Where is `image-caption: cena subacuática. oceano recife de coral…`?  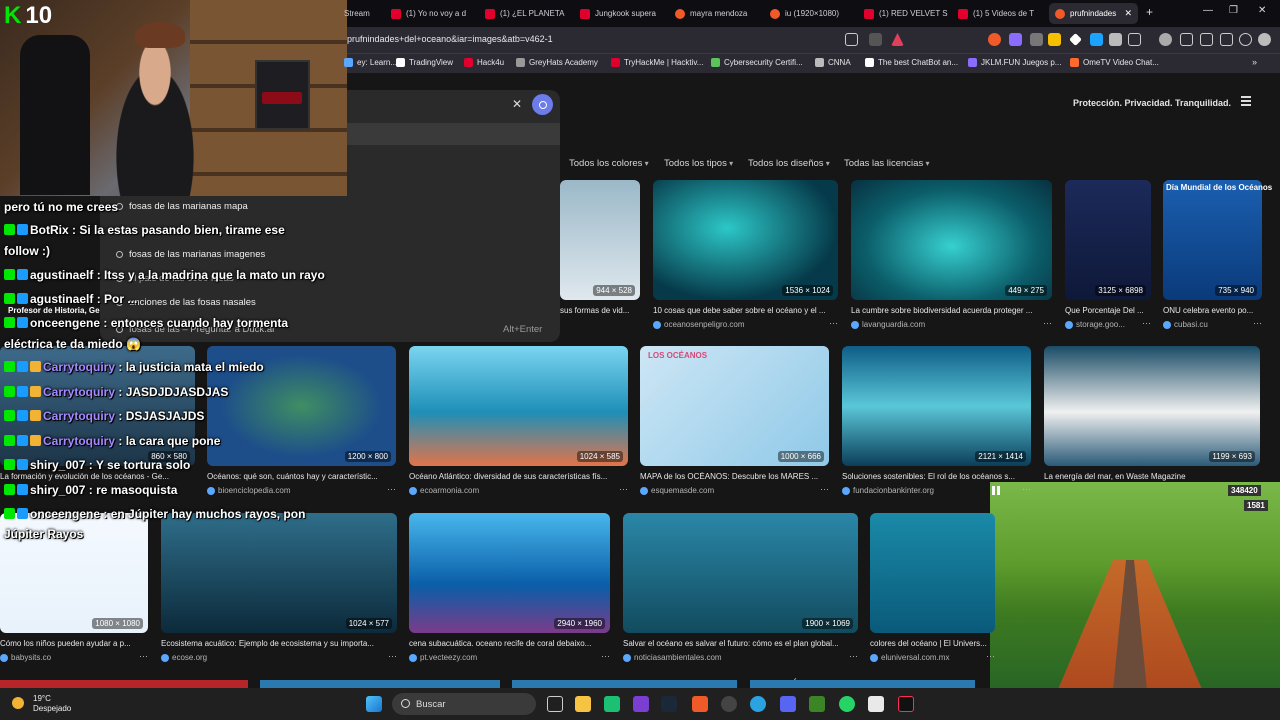
image-caption: cena subacuática. oceano recife de coral… is located at coordinates (509, 643).